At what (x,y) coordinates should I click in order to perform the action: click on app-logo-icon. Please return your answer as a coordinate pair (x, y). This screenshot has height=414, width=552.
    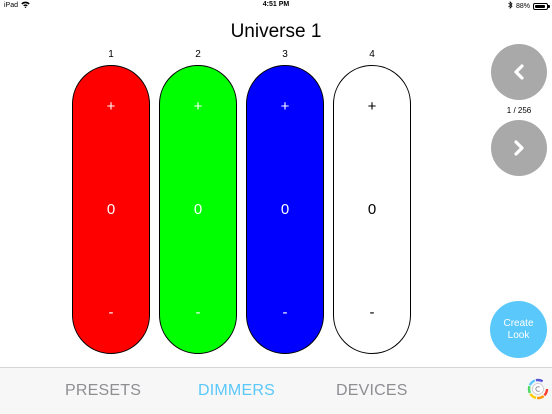
    Looking at the image, I should click on (538, 389).